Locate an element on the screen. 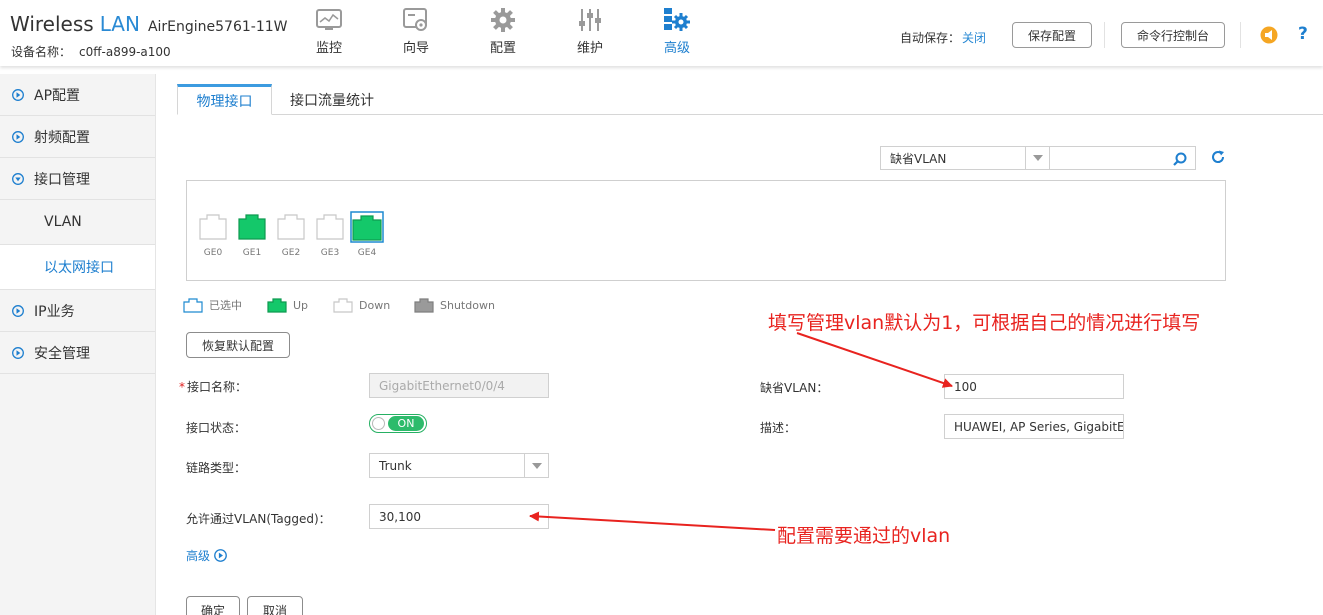 The height and width of the screenshot is (615, 1323). sidebar-item-label: AP配置 is located at coordinates (57, 95).